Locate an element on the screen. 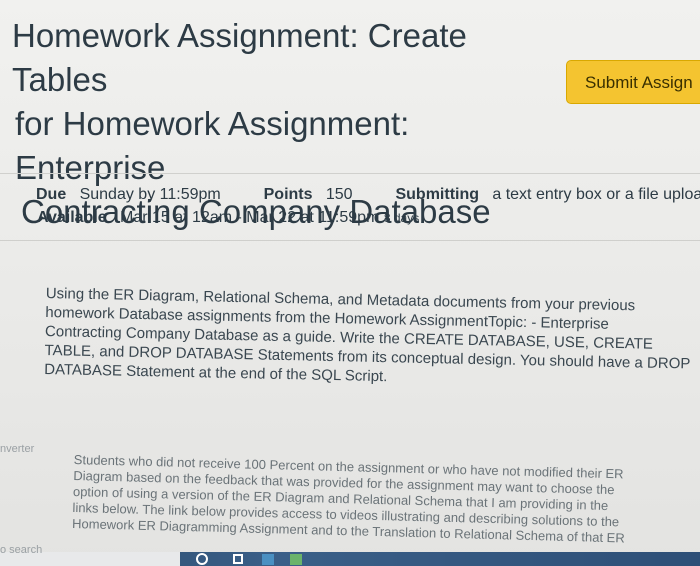 This screenshot has height=566, width=700. cortana-circle-icon is located at coordinates (202, 559).